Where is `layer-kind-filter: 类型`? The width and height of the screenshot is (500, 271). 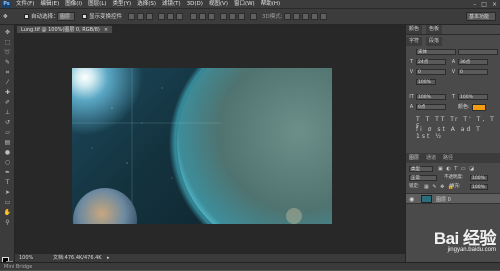 layer-kind-filter: 类型 is located at coordinates (421, 169).